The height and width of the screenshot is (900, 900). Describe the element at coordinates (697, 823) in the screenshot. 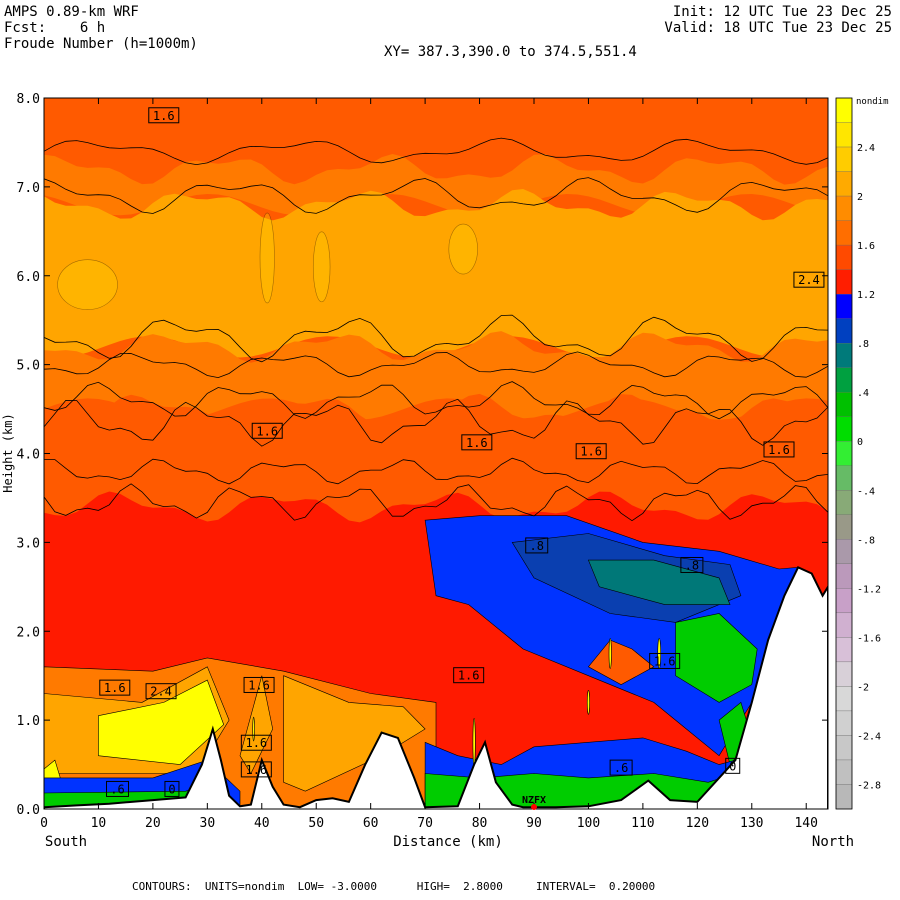

I see `x-tick-label: 120` at that location.